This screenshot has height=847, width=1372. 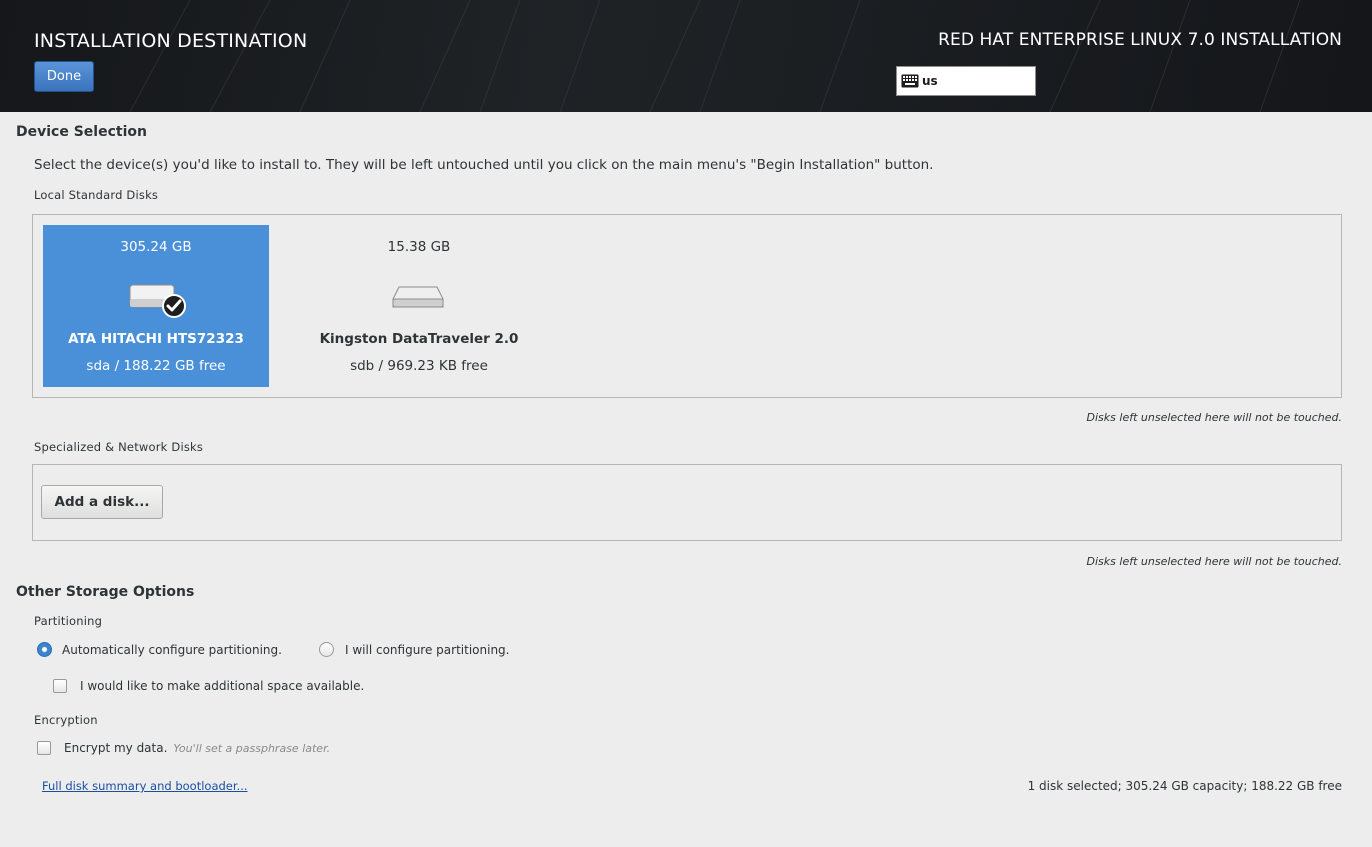 I want to click on manual-partition-radio, so click(x=326, y=649).